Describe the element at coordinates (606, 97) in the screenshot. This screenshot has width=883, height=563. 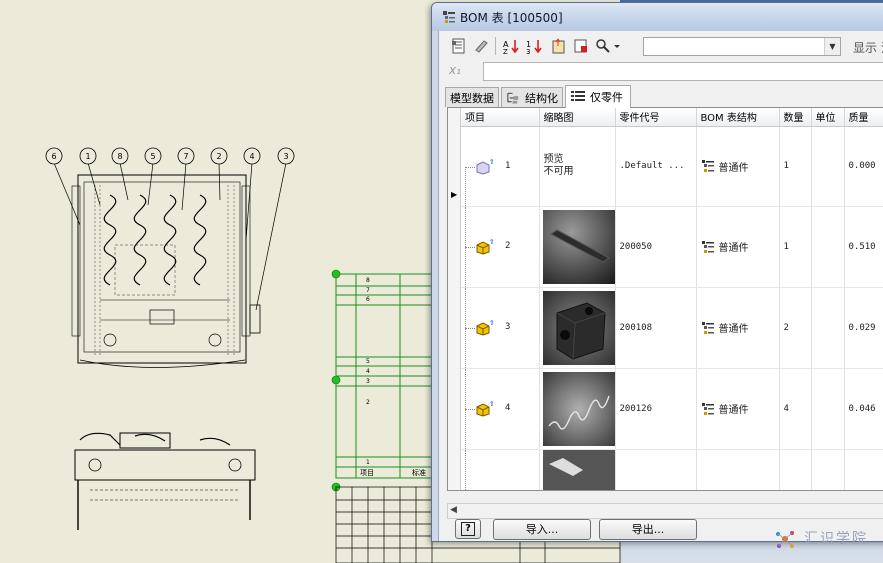
I see `tab-label: 仅零件` at that location.